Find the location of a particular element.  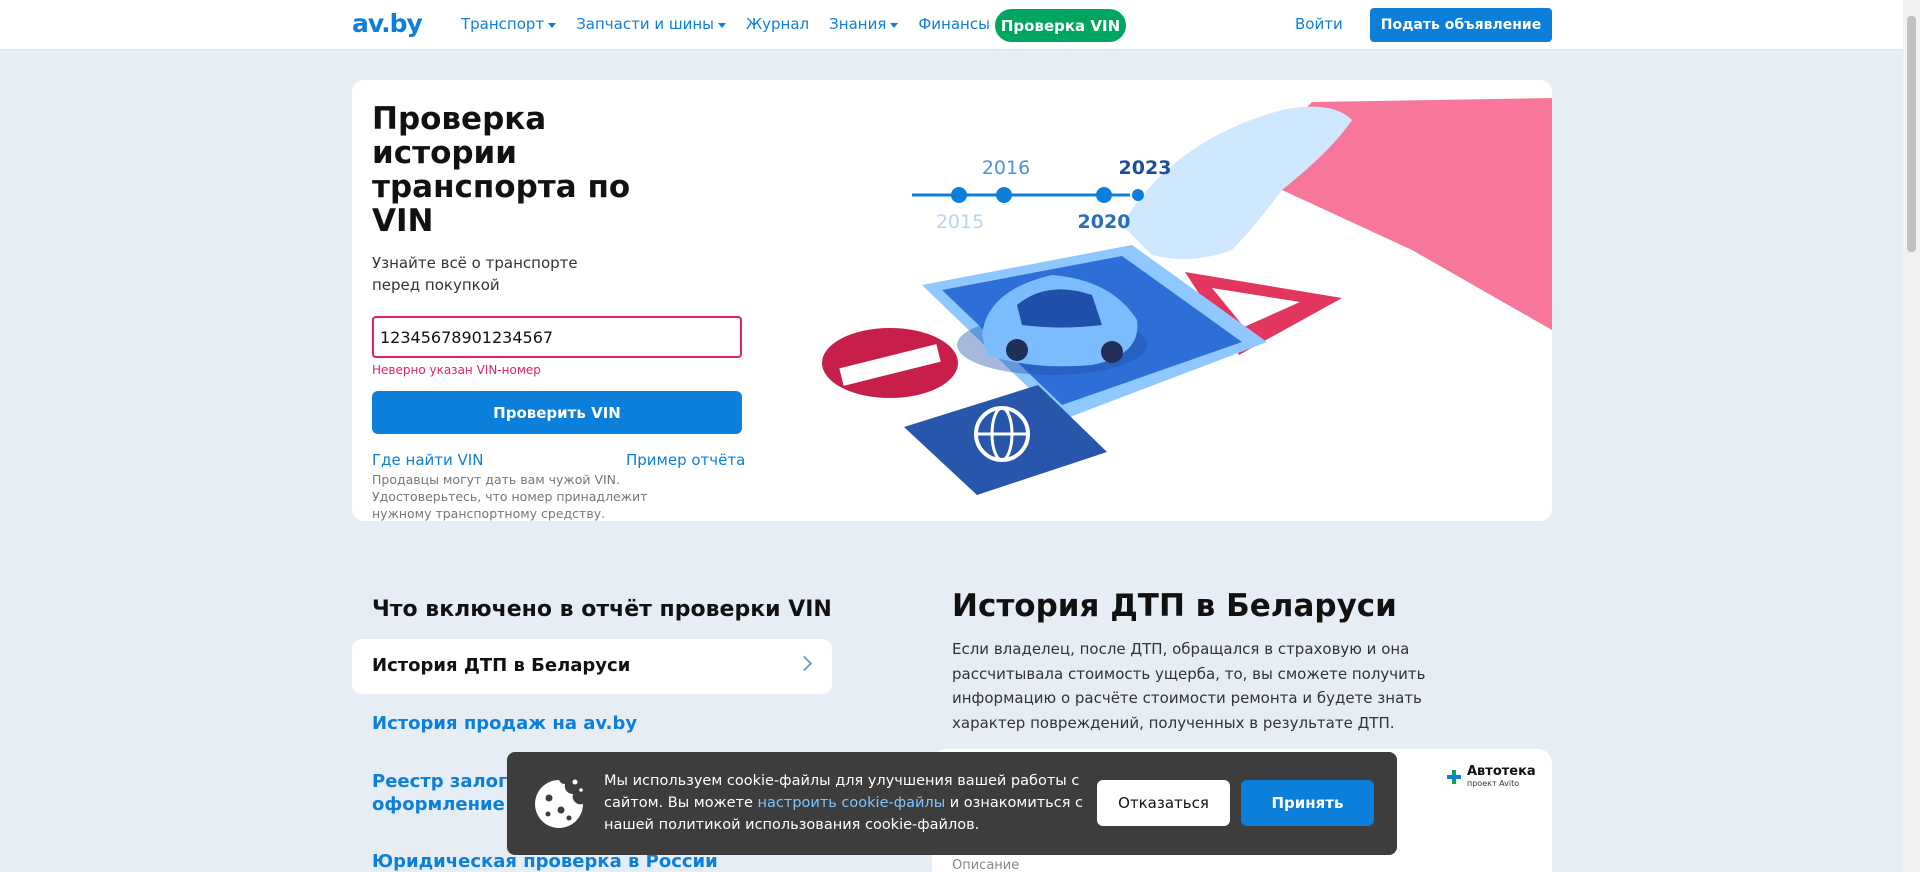

nav-item-knowledge: Знания is located at coordinates (864, 24).